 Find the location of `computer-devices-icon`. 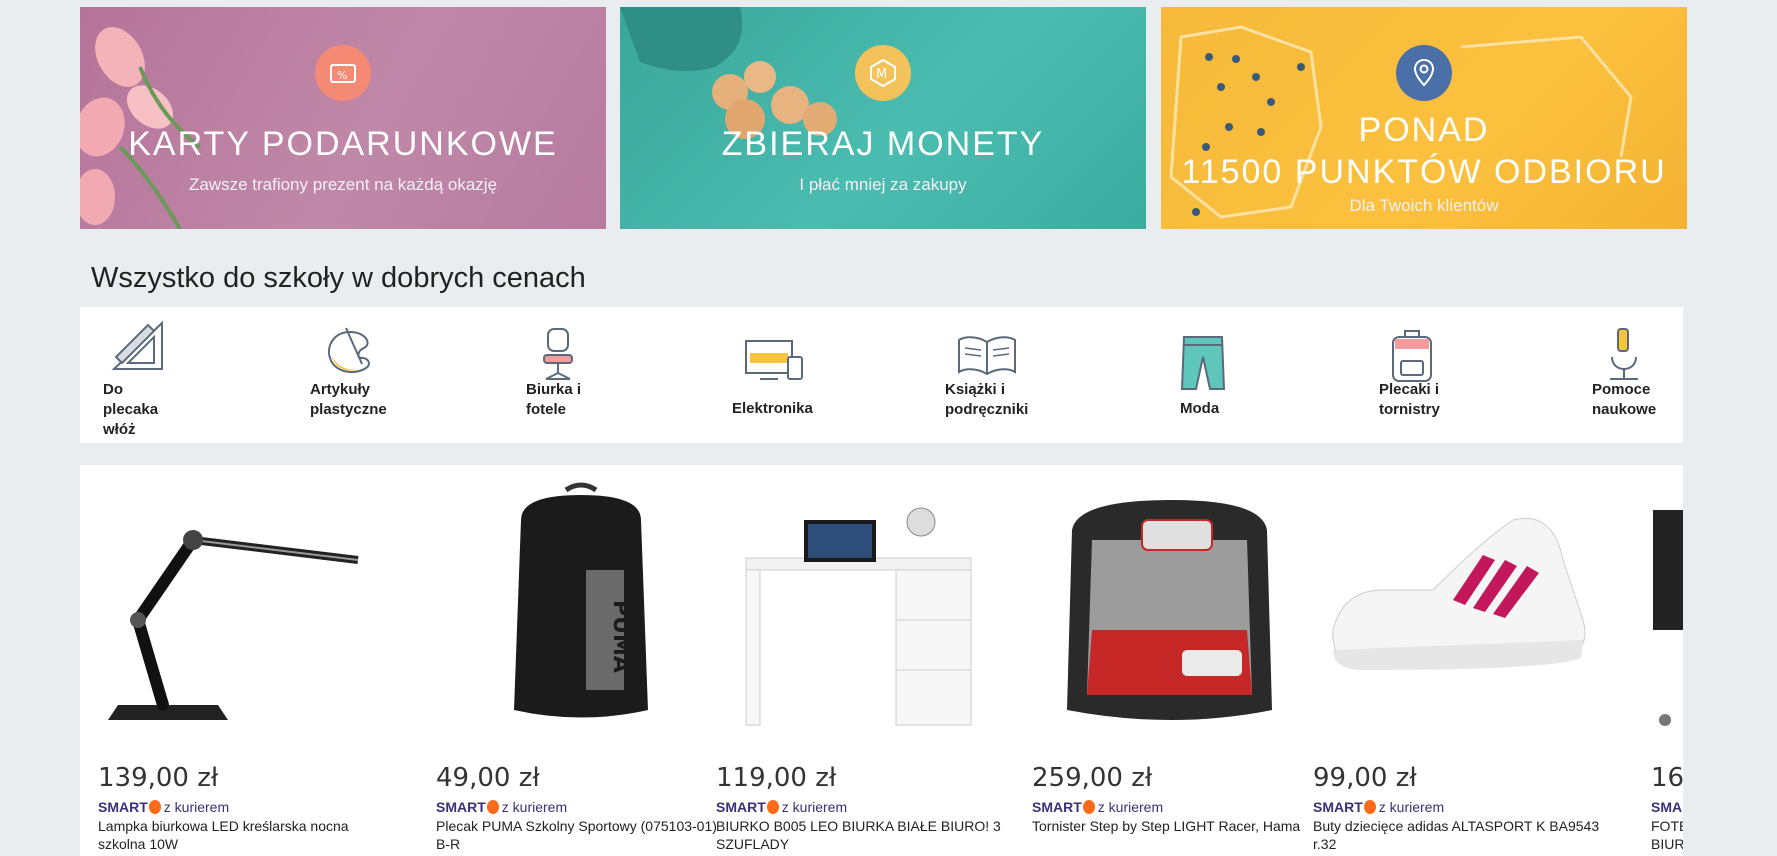

computer-devices-icon is located at coordinates (774, 360).